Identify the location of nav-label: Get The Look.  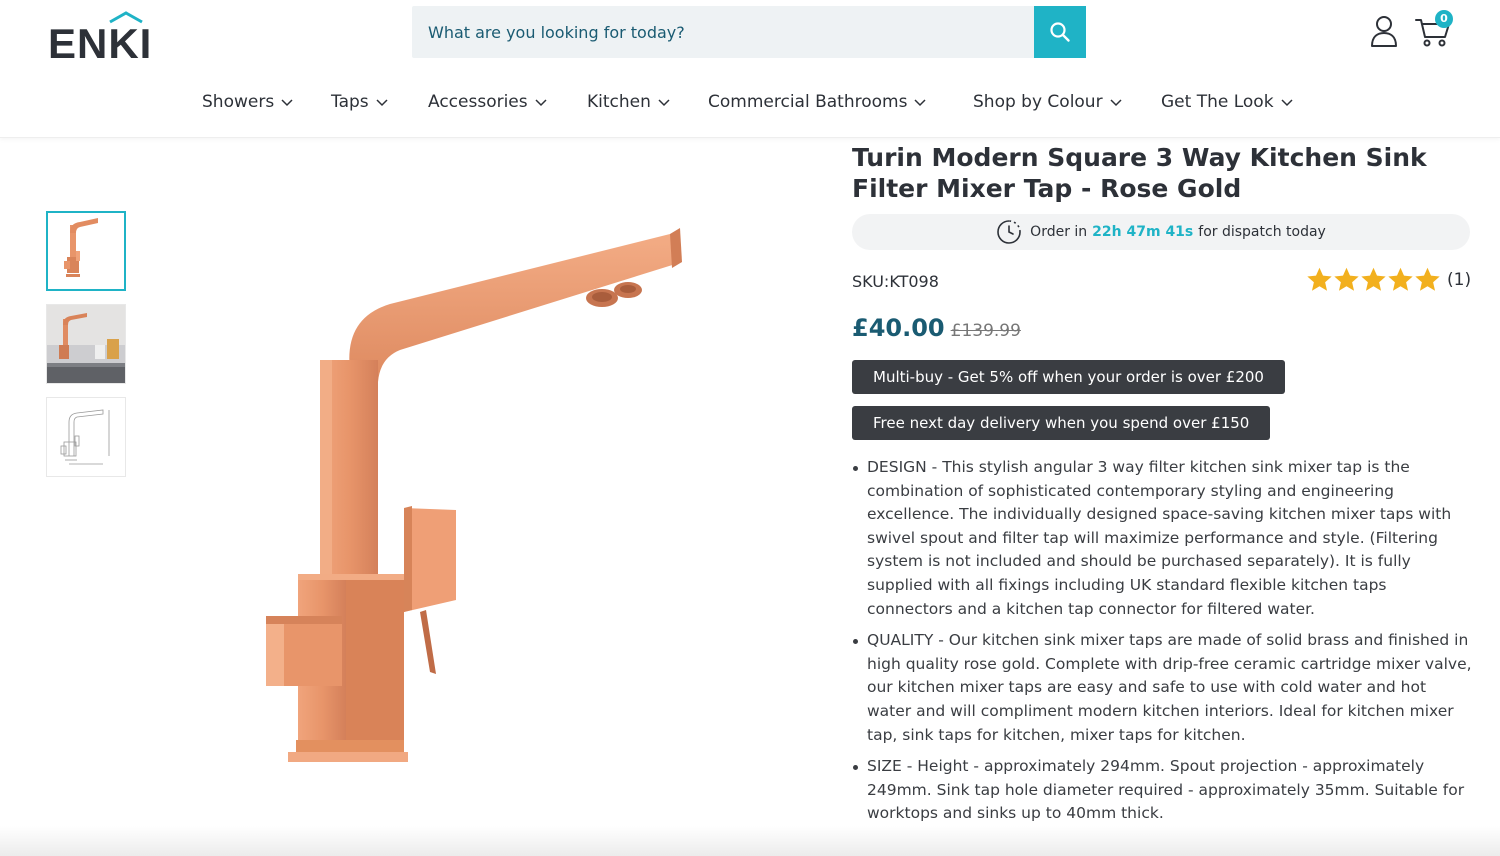
(1217, 102).